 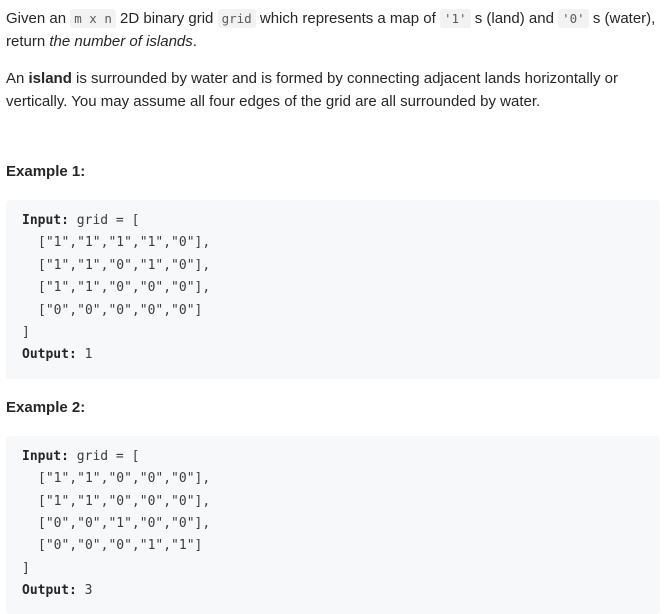 What do you see at coordinates (120, 310) in the screenshot?
I see `grid-row: ["0","0","0","0","0"]` at bounding box center [120, 310].